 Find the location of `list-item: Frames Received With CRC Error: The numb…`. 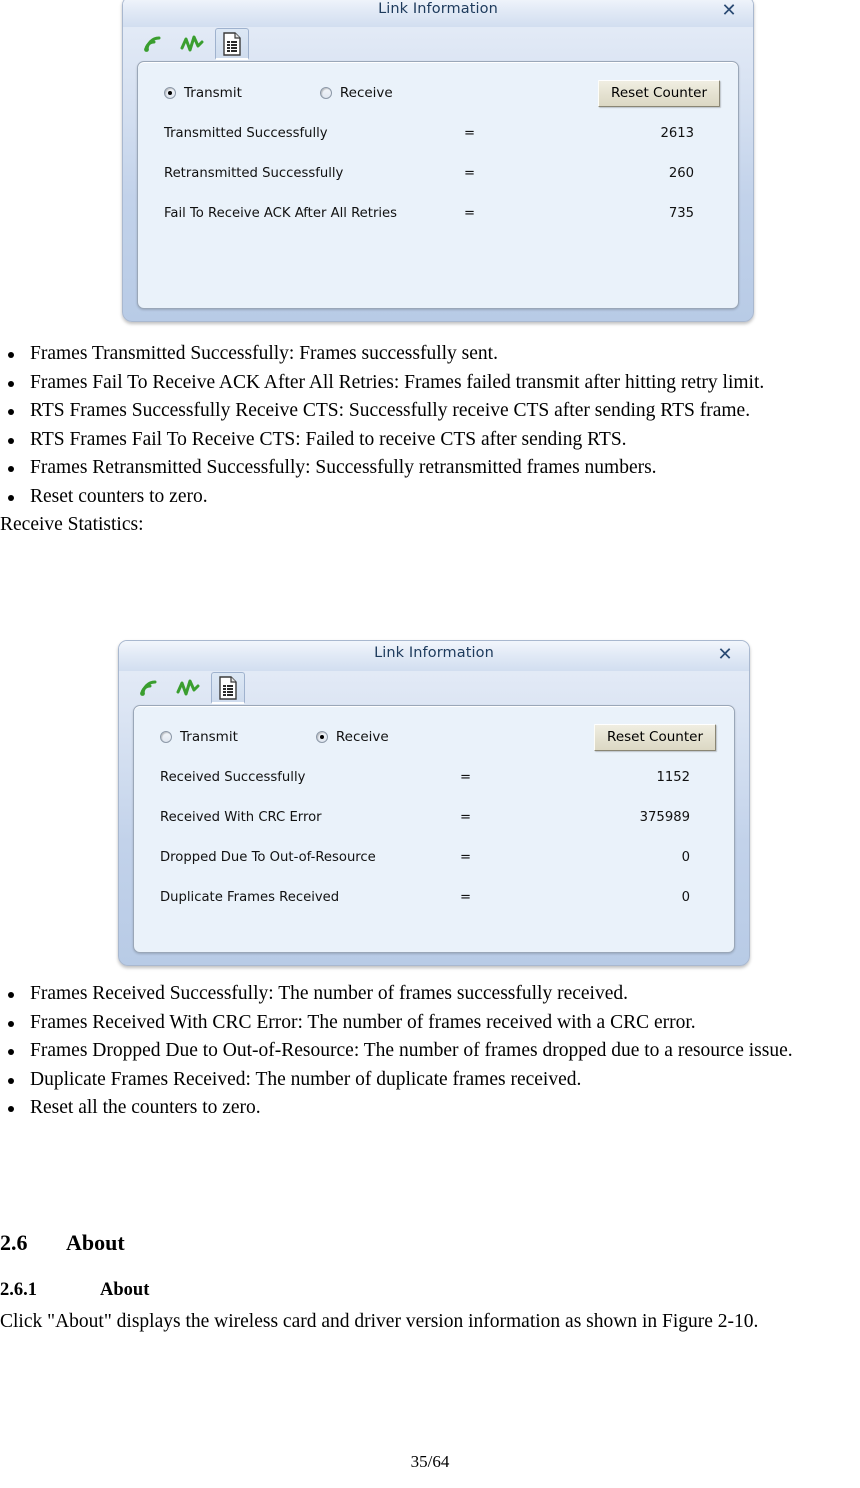

list-item: Frames Received With CRC Error: The numb… is located at coordinates (430, 1023).